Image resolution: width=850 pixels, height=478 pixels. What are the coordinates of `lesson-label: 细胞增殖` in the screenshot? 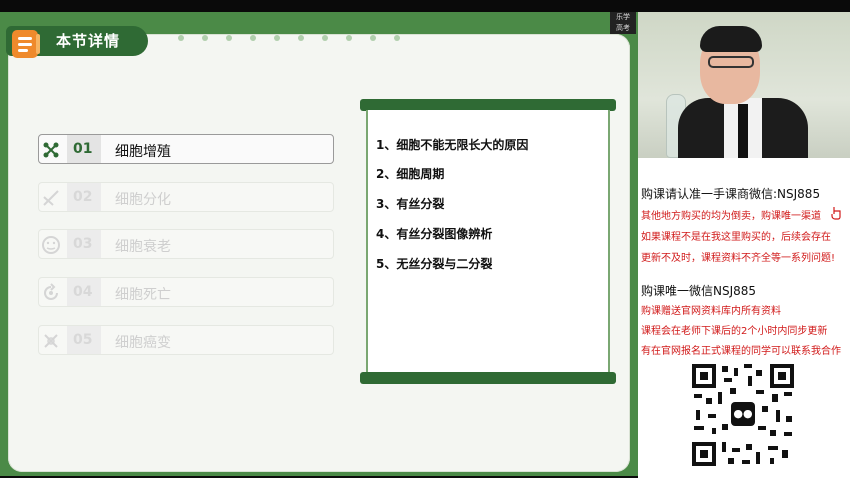 It's located at (143, 152).